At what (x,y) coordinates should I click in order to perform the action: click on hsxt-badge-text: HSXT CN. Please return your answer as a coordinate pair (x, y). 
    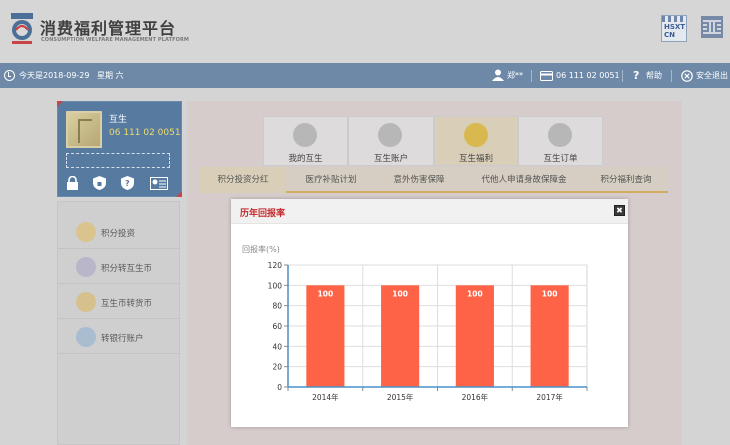
    Looking at the image, I should click on (675, 31).